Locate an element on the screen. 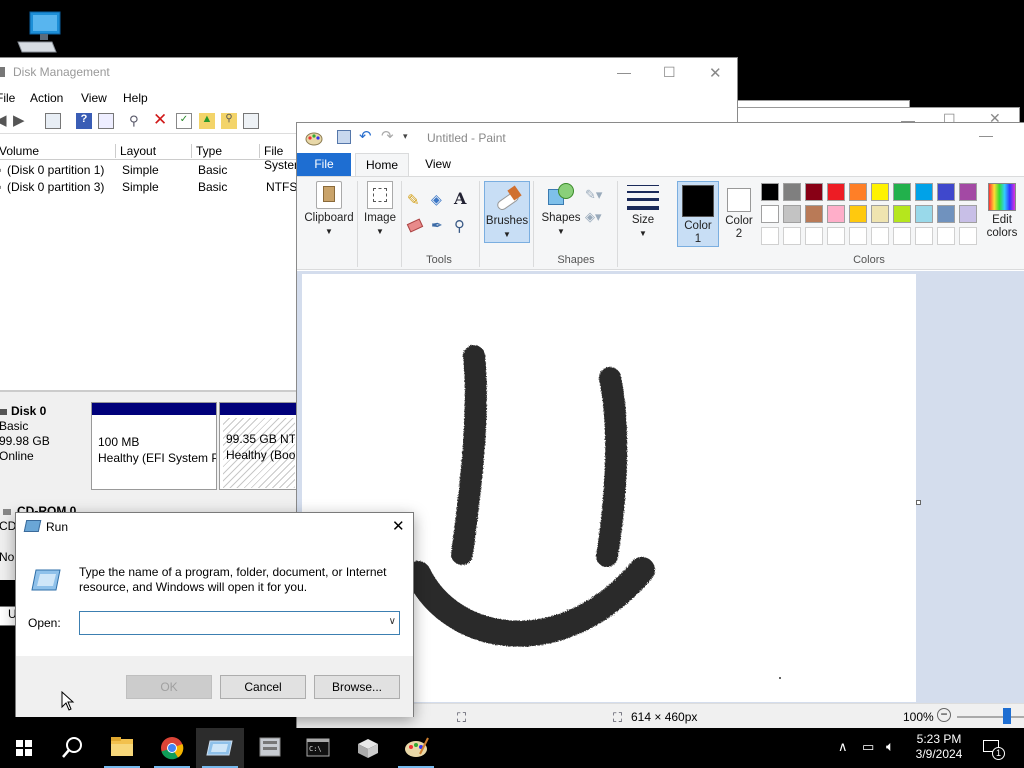  size-button: Size ▼ is located at coordinates (643, 211).